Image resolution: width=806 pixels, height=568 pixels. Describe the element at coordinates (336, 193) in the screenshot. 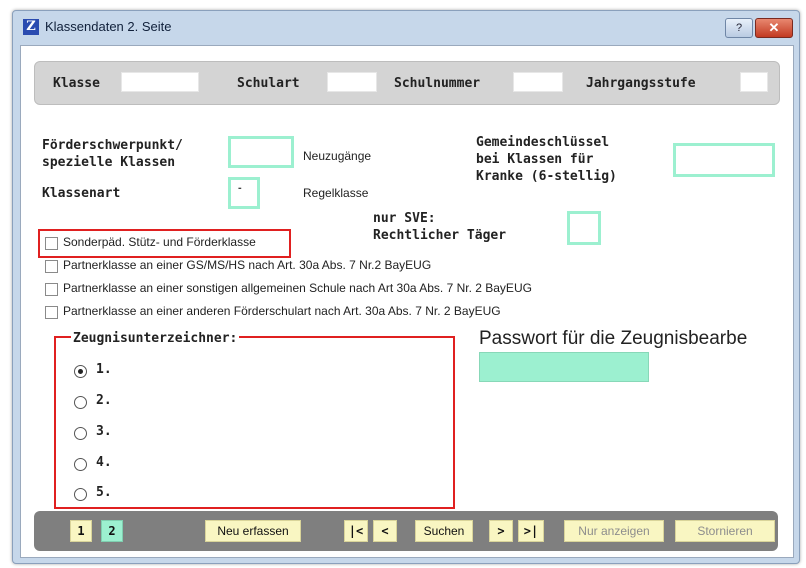

I see `regelklasse-text: Regelklasse` at that location.